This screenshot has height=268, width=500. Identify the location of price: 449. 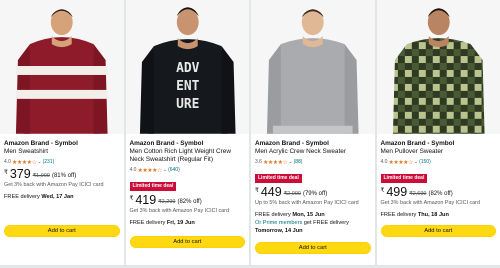
(271, 192).